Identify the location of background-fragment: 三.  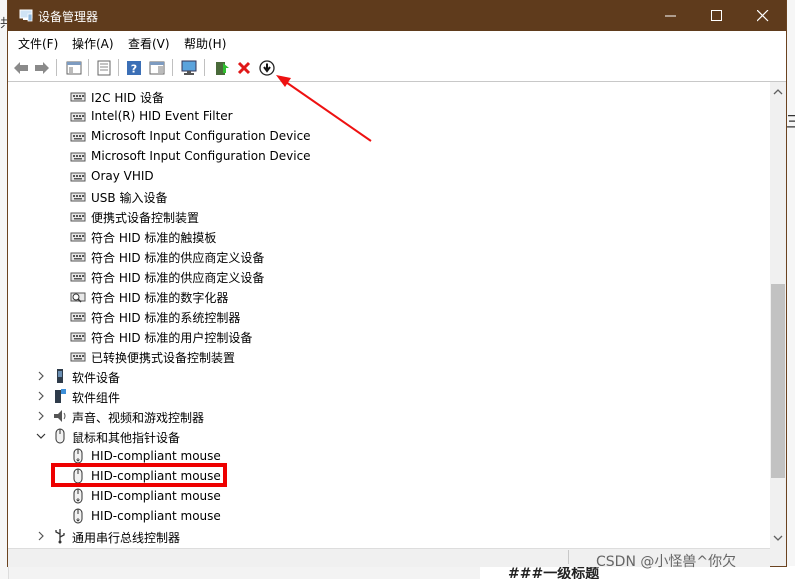
(790, 121).